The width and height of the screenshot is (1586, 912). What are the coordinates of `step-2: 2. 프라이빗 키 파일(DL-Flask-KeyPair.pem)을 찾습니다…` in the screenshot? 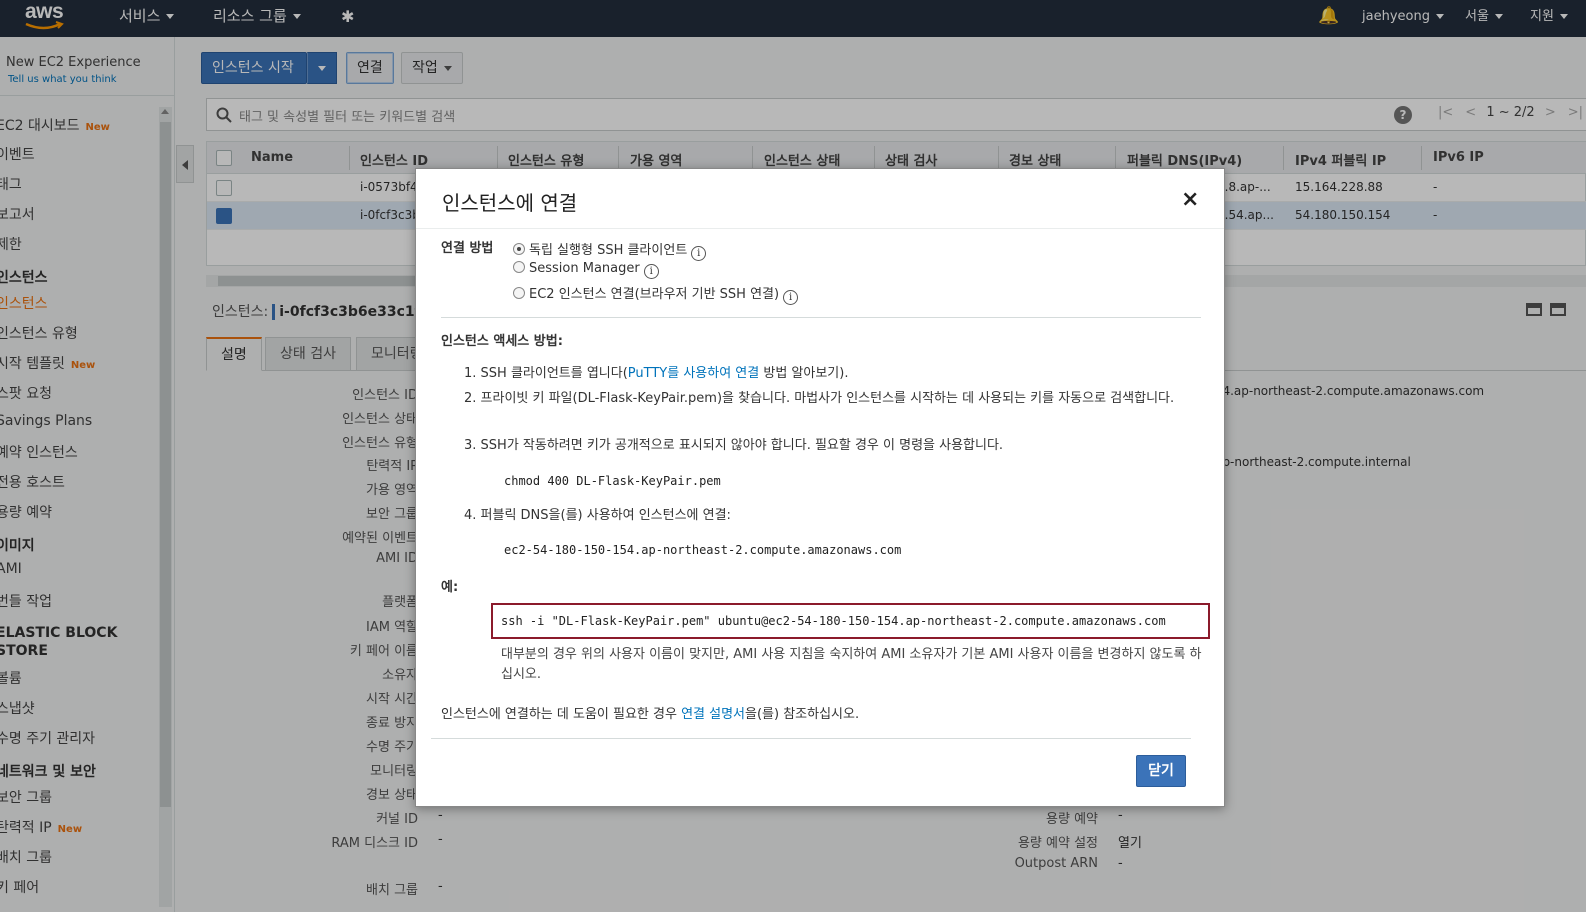 It's located at (819, 398).